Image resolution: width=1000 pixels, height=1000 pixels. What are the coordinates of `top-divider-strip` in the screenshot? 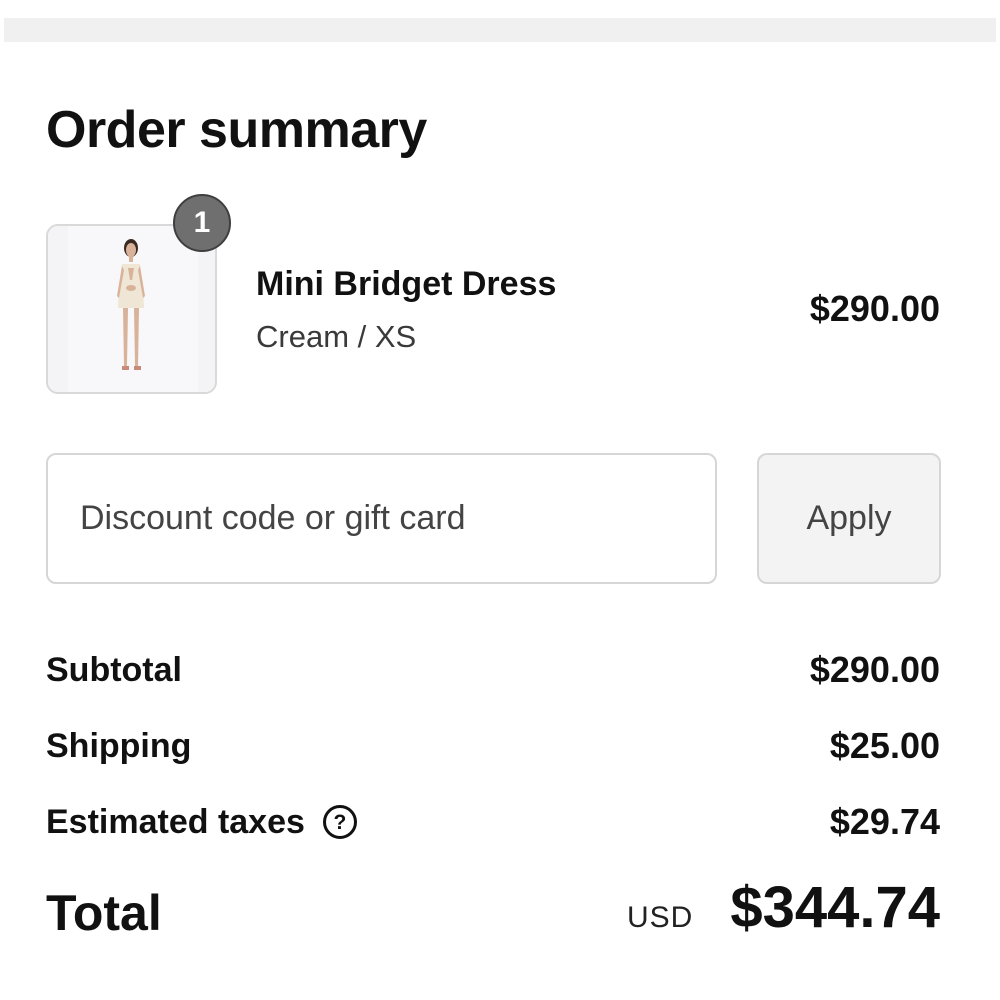 It's located at (500, 30).